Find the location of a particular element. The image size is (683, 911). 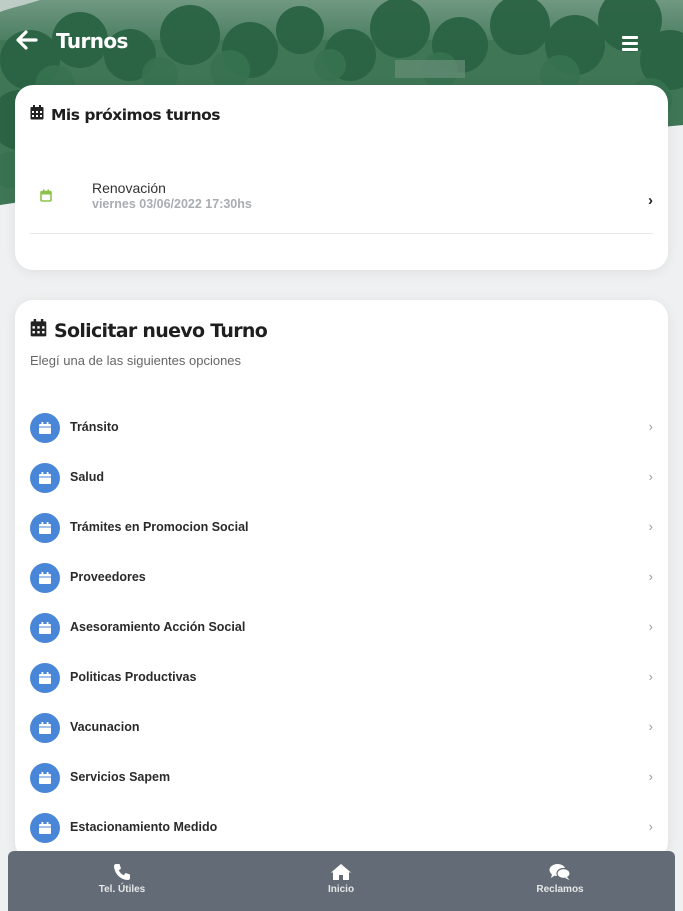

option-asesoramiento-accion-social: Asesoramiento Acción Social › is located at coordinates (341, 628).